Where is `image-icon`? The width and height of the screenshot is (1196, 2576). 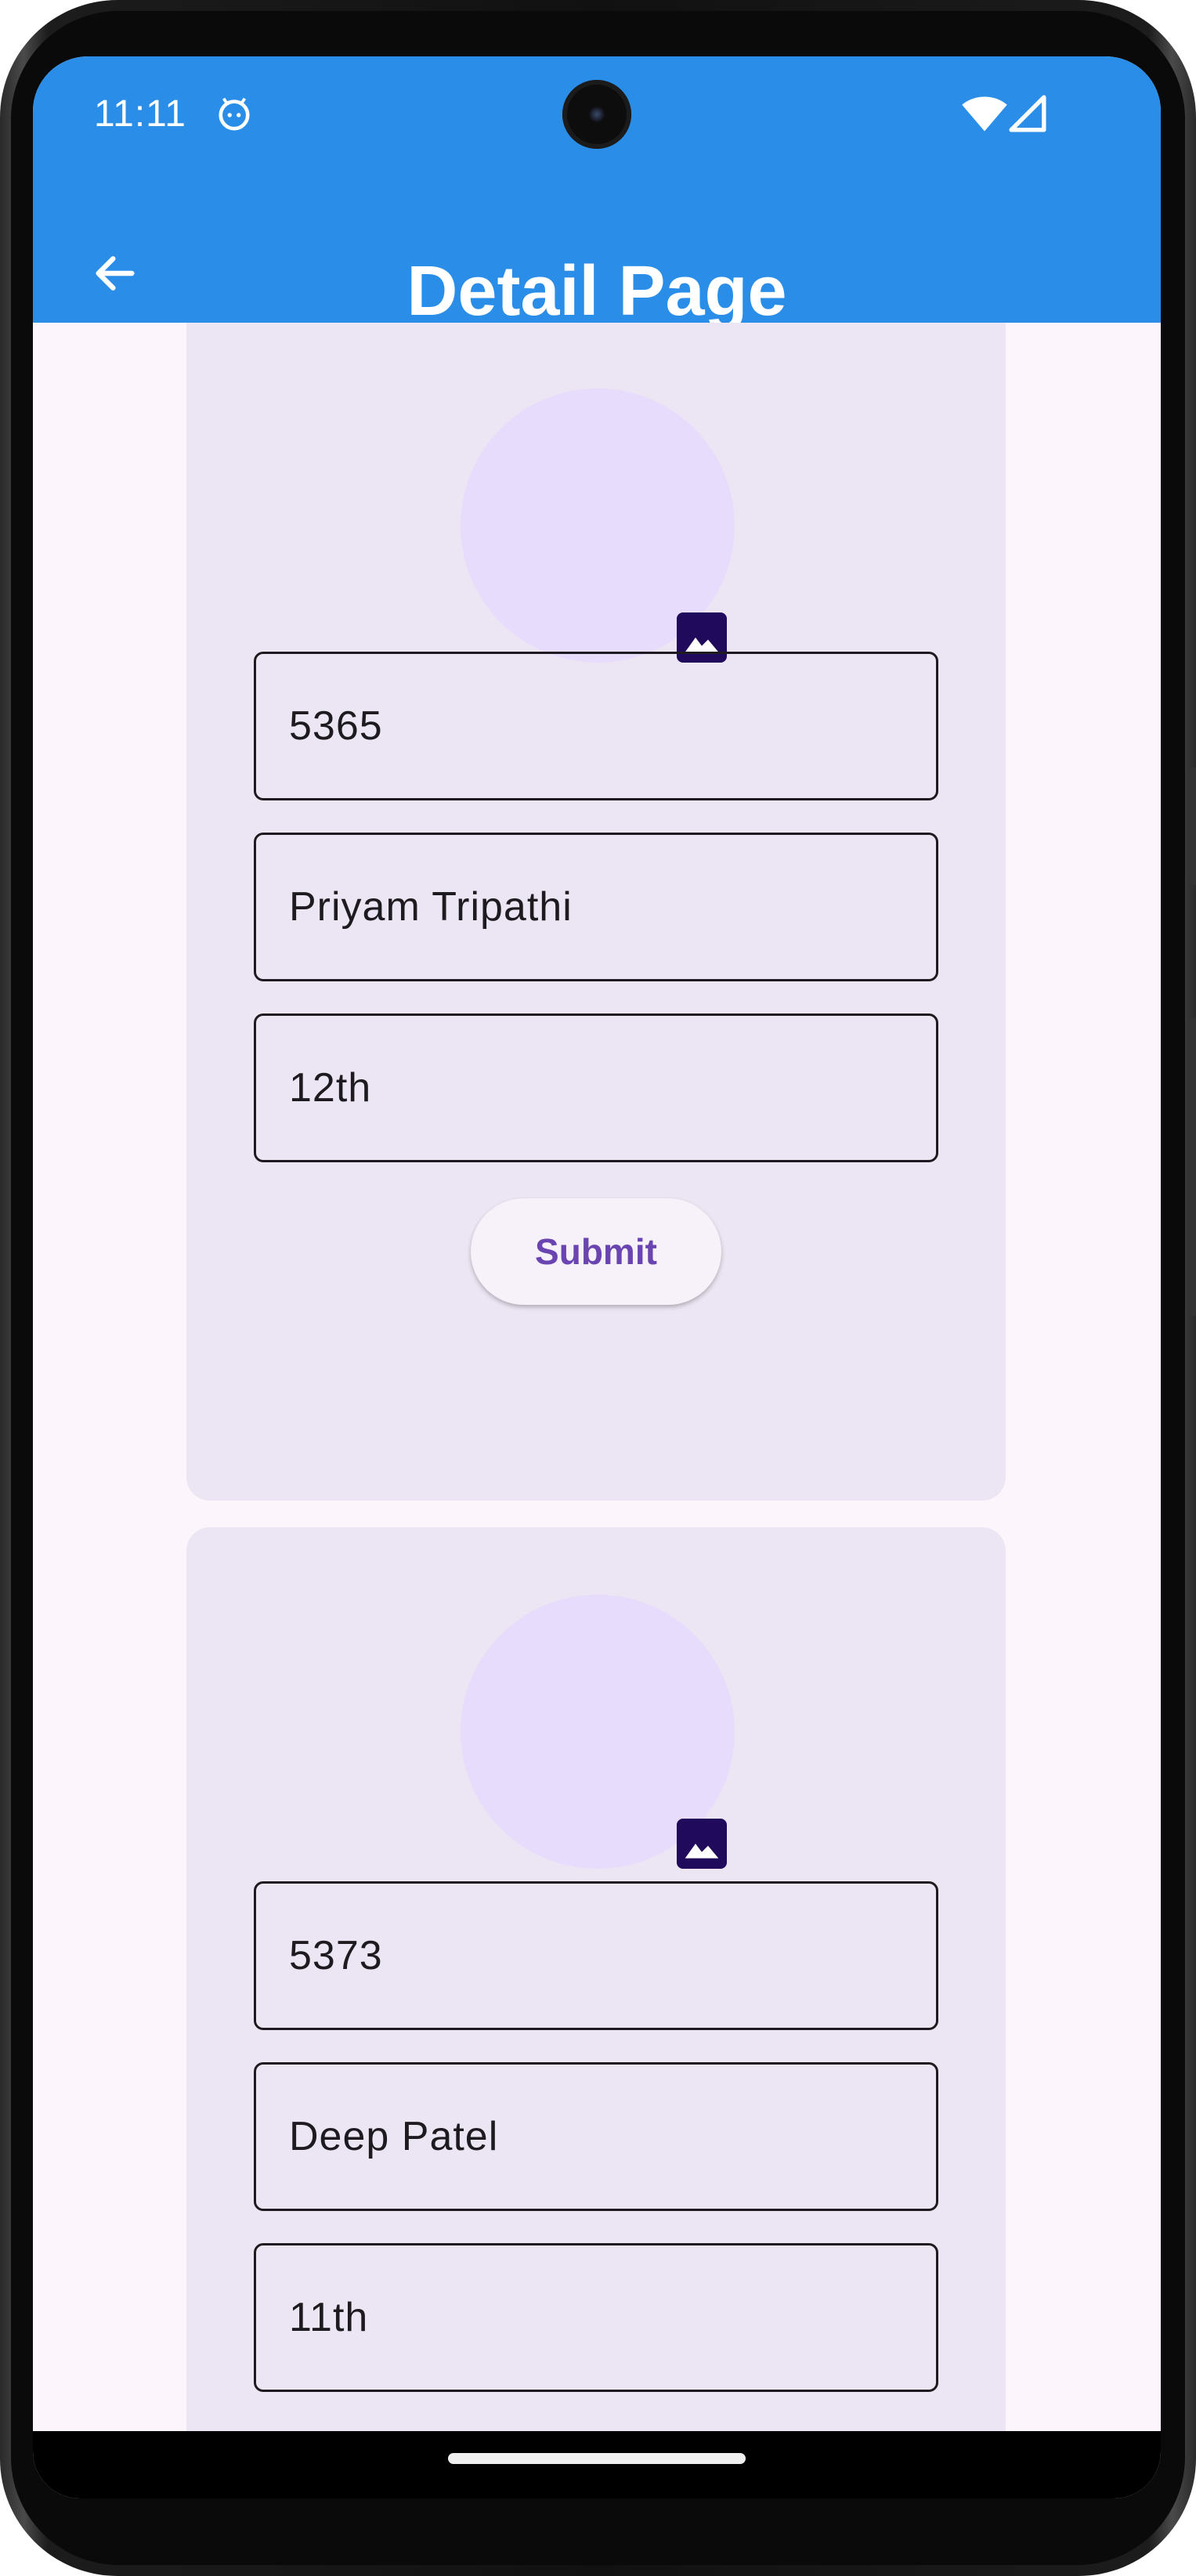 image-icon is located at coordinates (702, 1844).